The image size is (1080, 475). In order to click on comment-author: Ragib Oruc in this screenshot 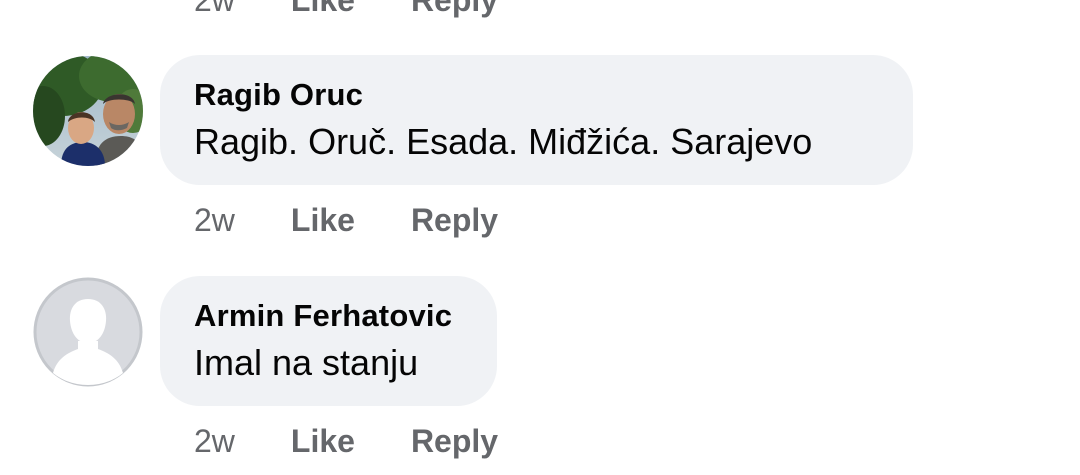, I will do `click(536, 95)`.